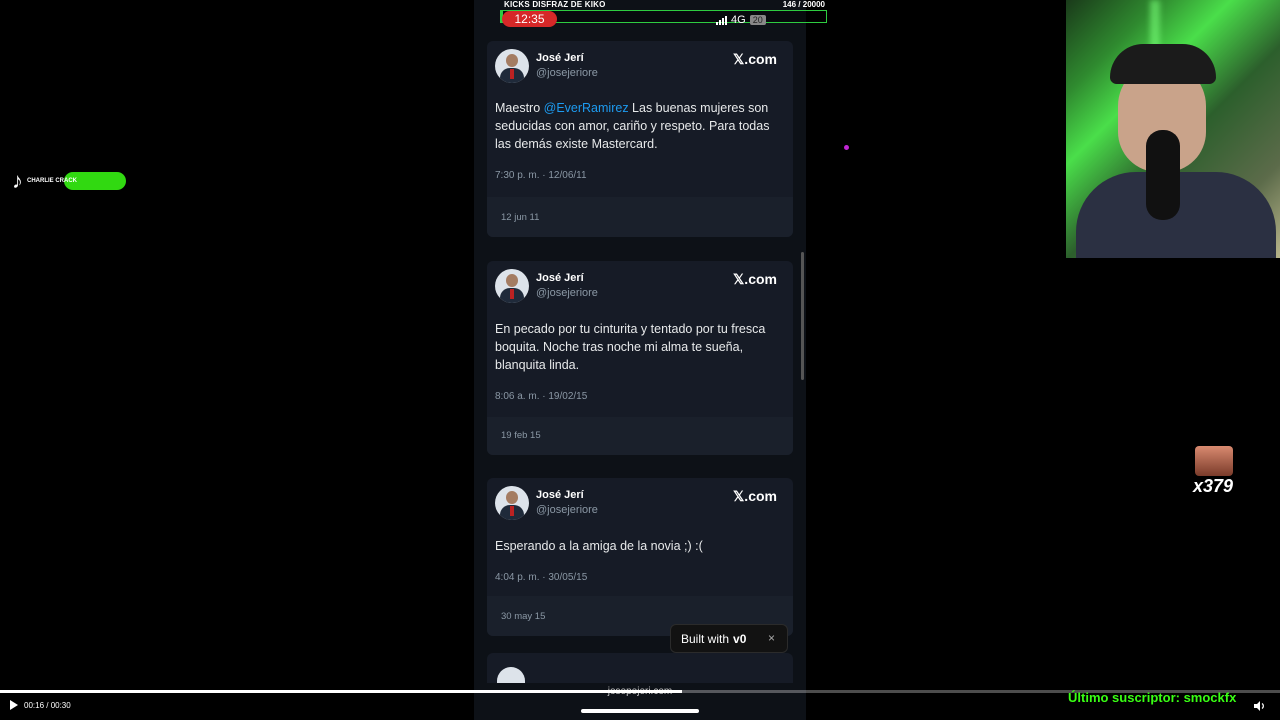 The height and width of the screenshot is (720, 1280). I want to click on goal-count: 146 / 20000, so click(803, 4).